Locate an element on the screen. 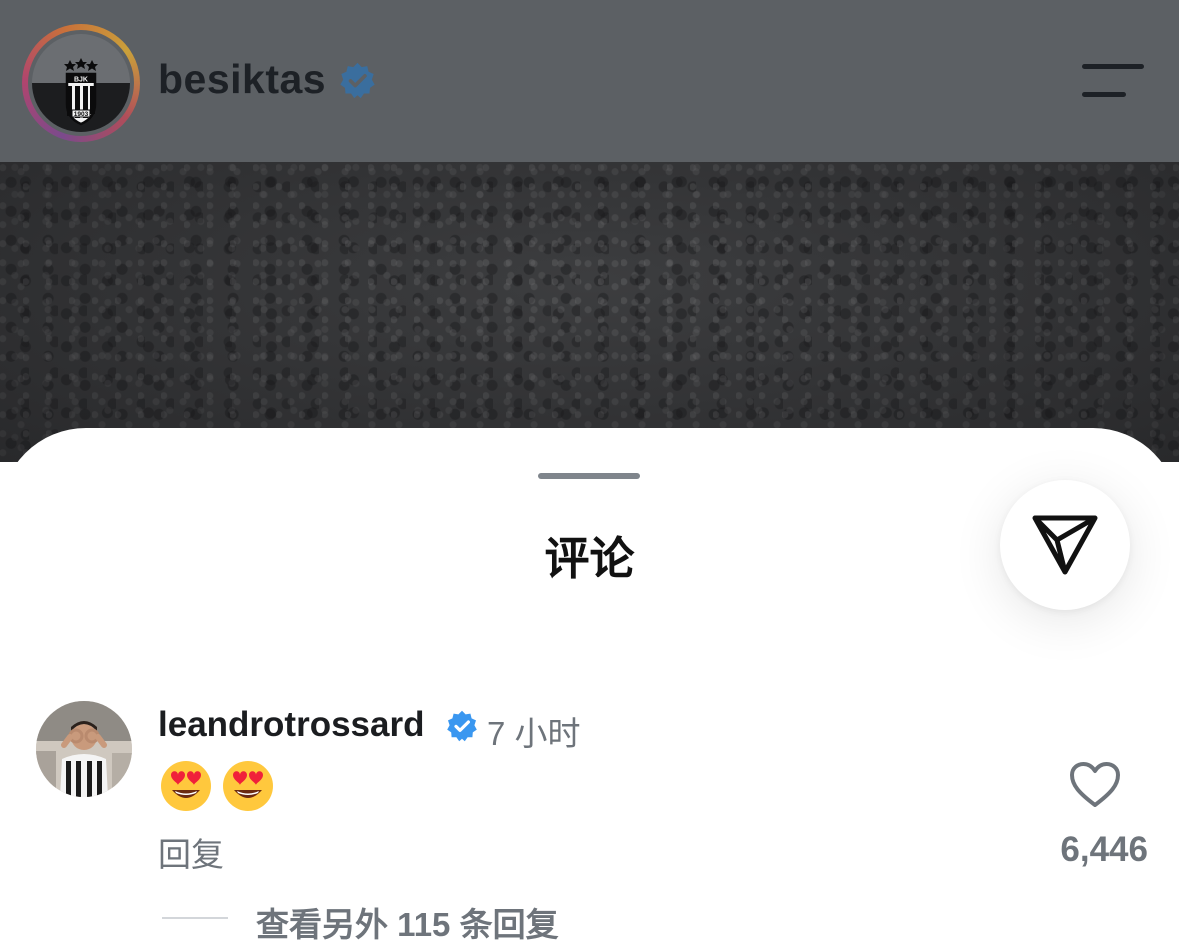 Image resolution: width=1179 pixels, height=949 pixels. replies-divider-line is located at coordinates (195, 918).